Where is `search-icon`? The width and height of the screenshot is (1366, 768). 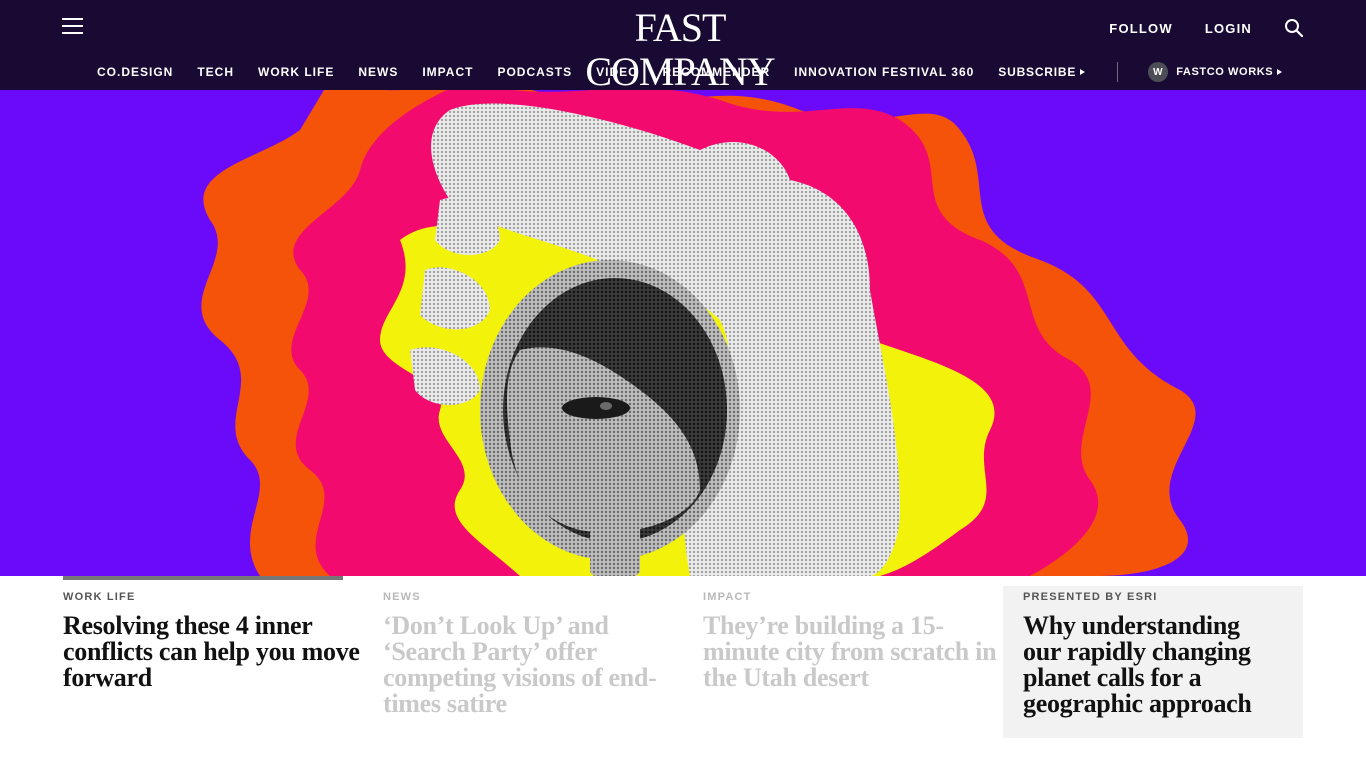 search-icon is located at coordinates (1294, 28).